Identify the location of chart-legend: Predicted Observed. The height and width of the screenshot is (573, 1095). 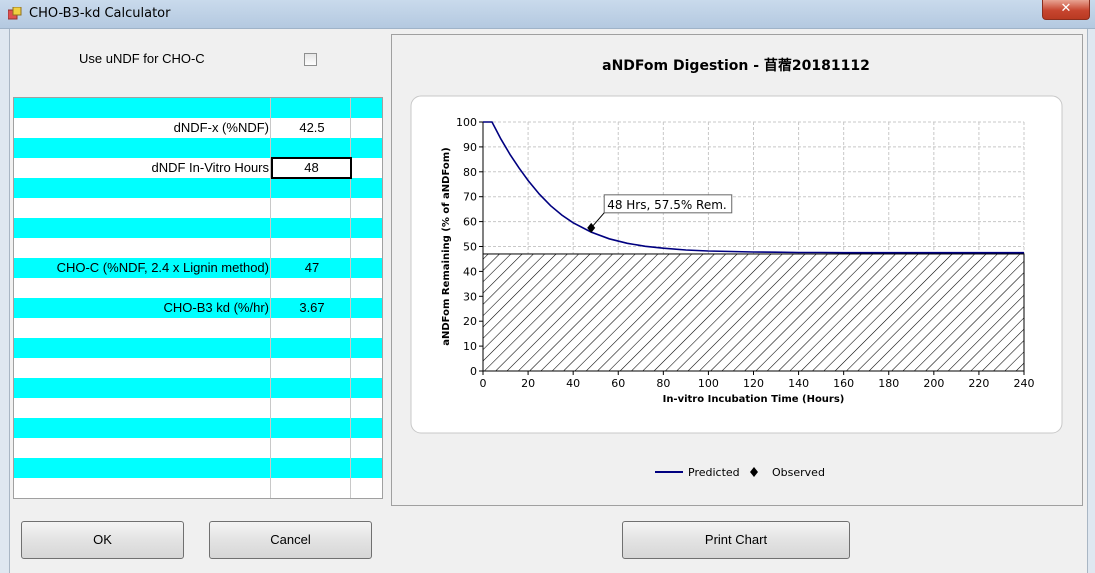
(740, 472).